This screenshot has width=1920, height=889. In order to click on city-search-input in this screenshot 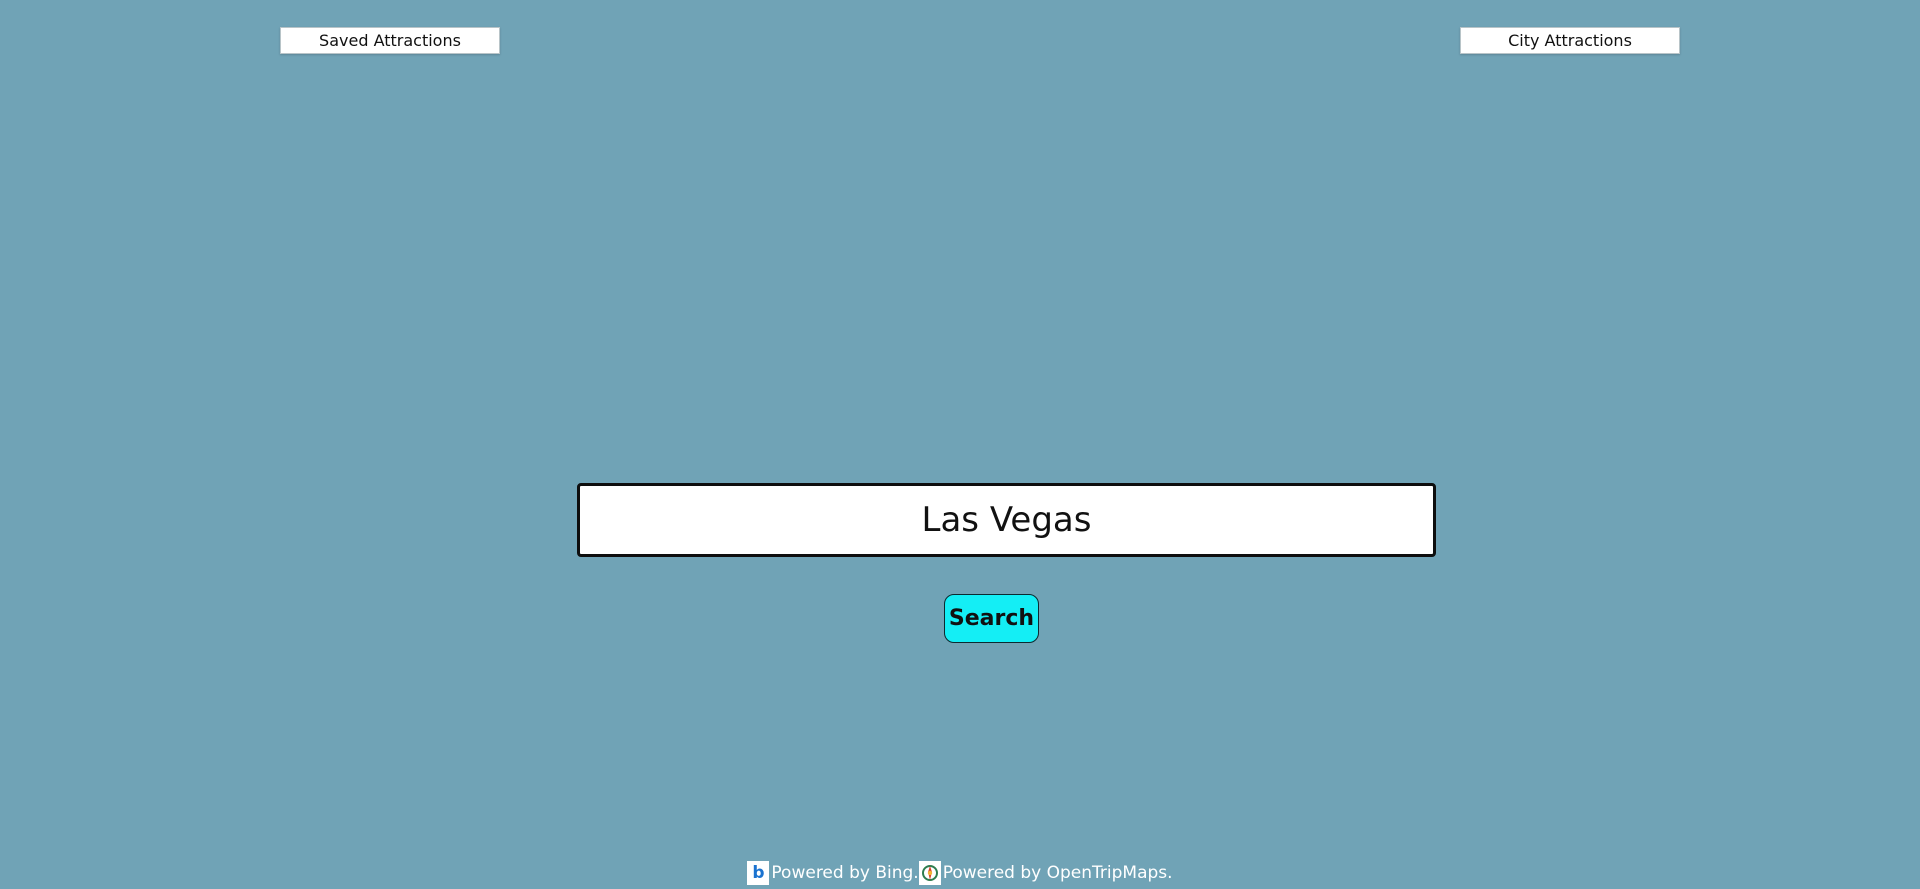, I will do `click(1006, 520)`.